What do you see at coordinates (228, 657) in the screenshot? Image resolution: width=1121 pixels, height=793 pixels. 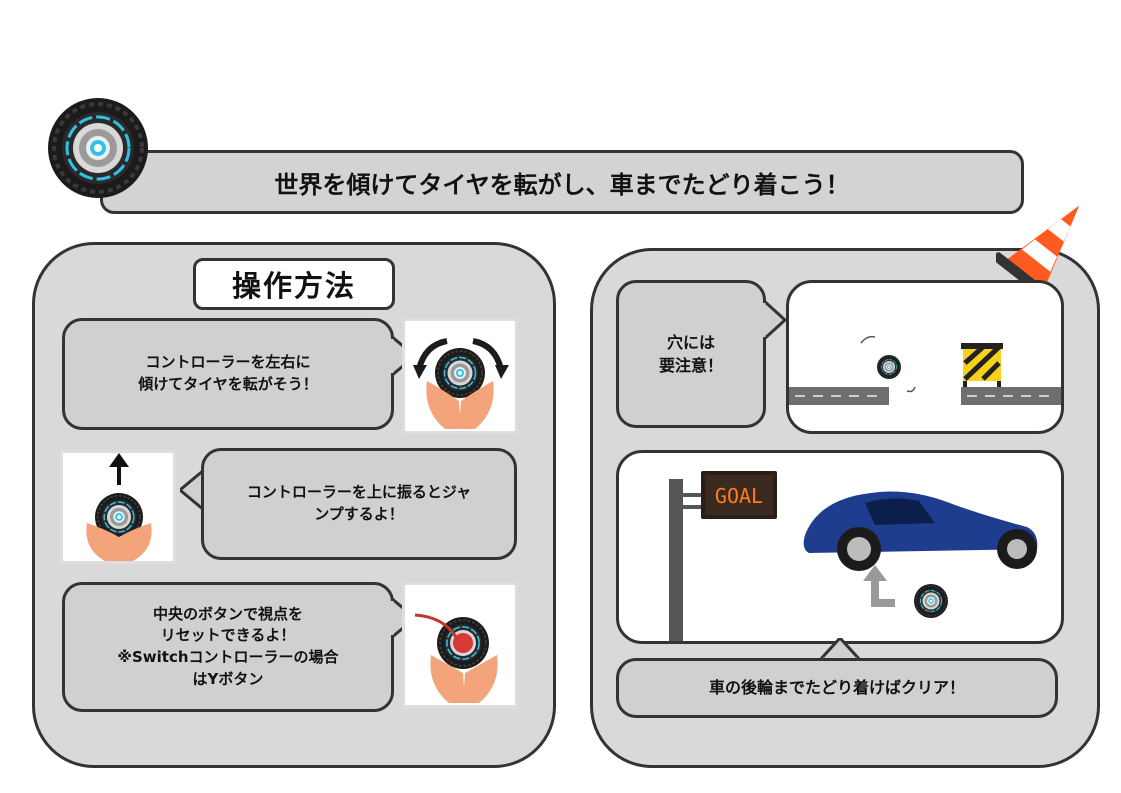 I see `reset-instruction-line-3: ※Switchコントローラーの場合` at bounding box center [228, 657].